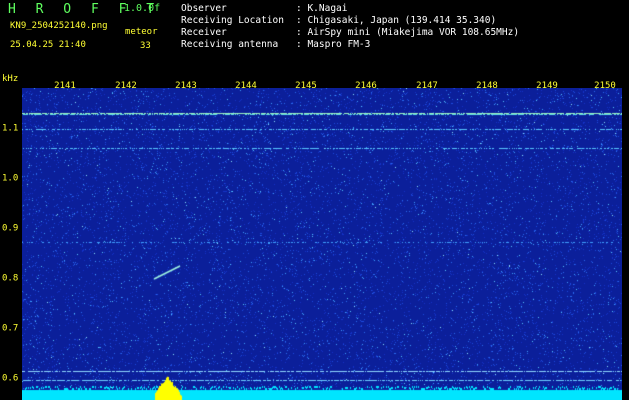 The height and width of the screenshot is (400, 629). I want to click on image-filename: KN9_2504252140.png, so click(59, 26).